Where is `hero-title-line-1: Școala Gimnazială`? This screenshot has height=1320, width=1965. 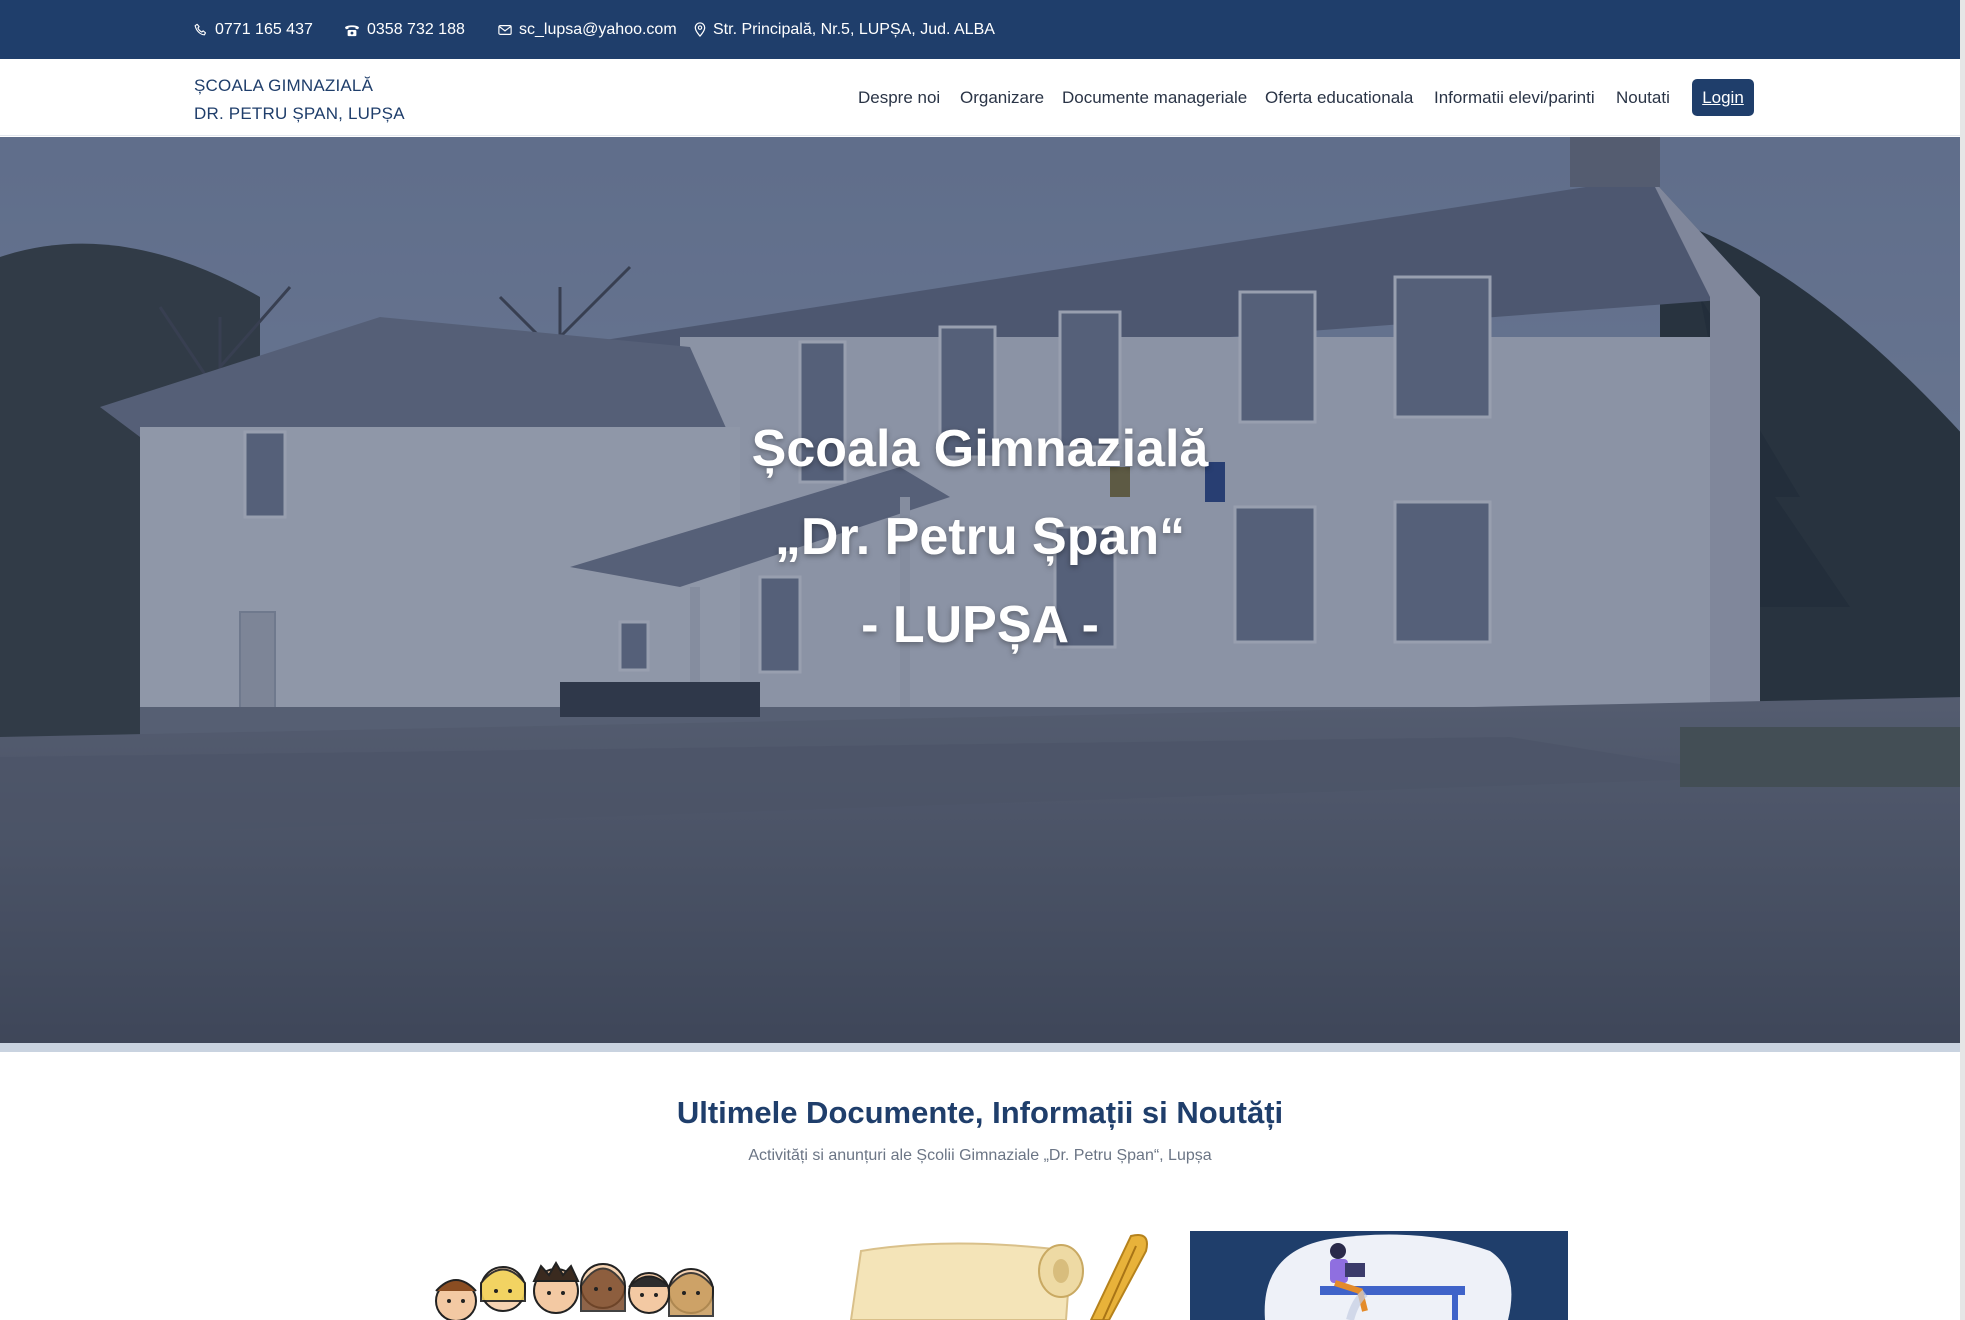 hero-title-line-1: Școala Gimnazială is located at coordinates (980, 449).